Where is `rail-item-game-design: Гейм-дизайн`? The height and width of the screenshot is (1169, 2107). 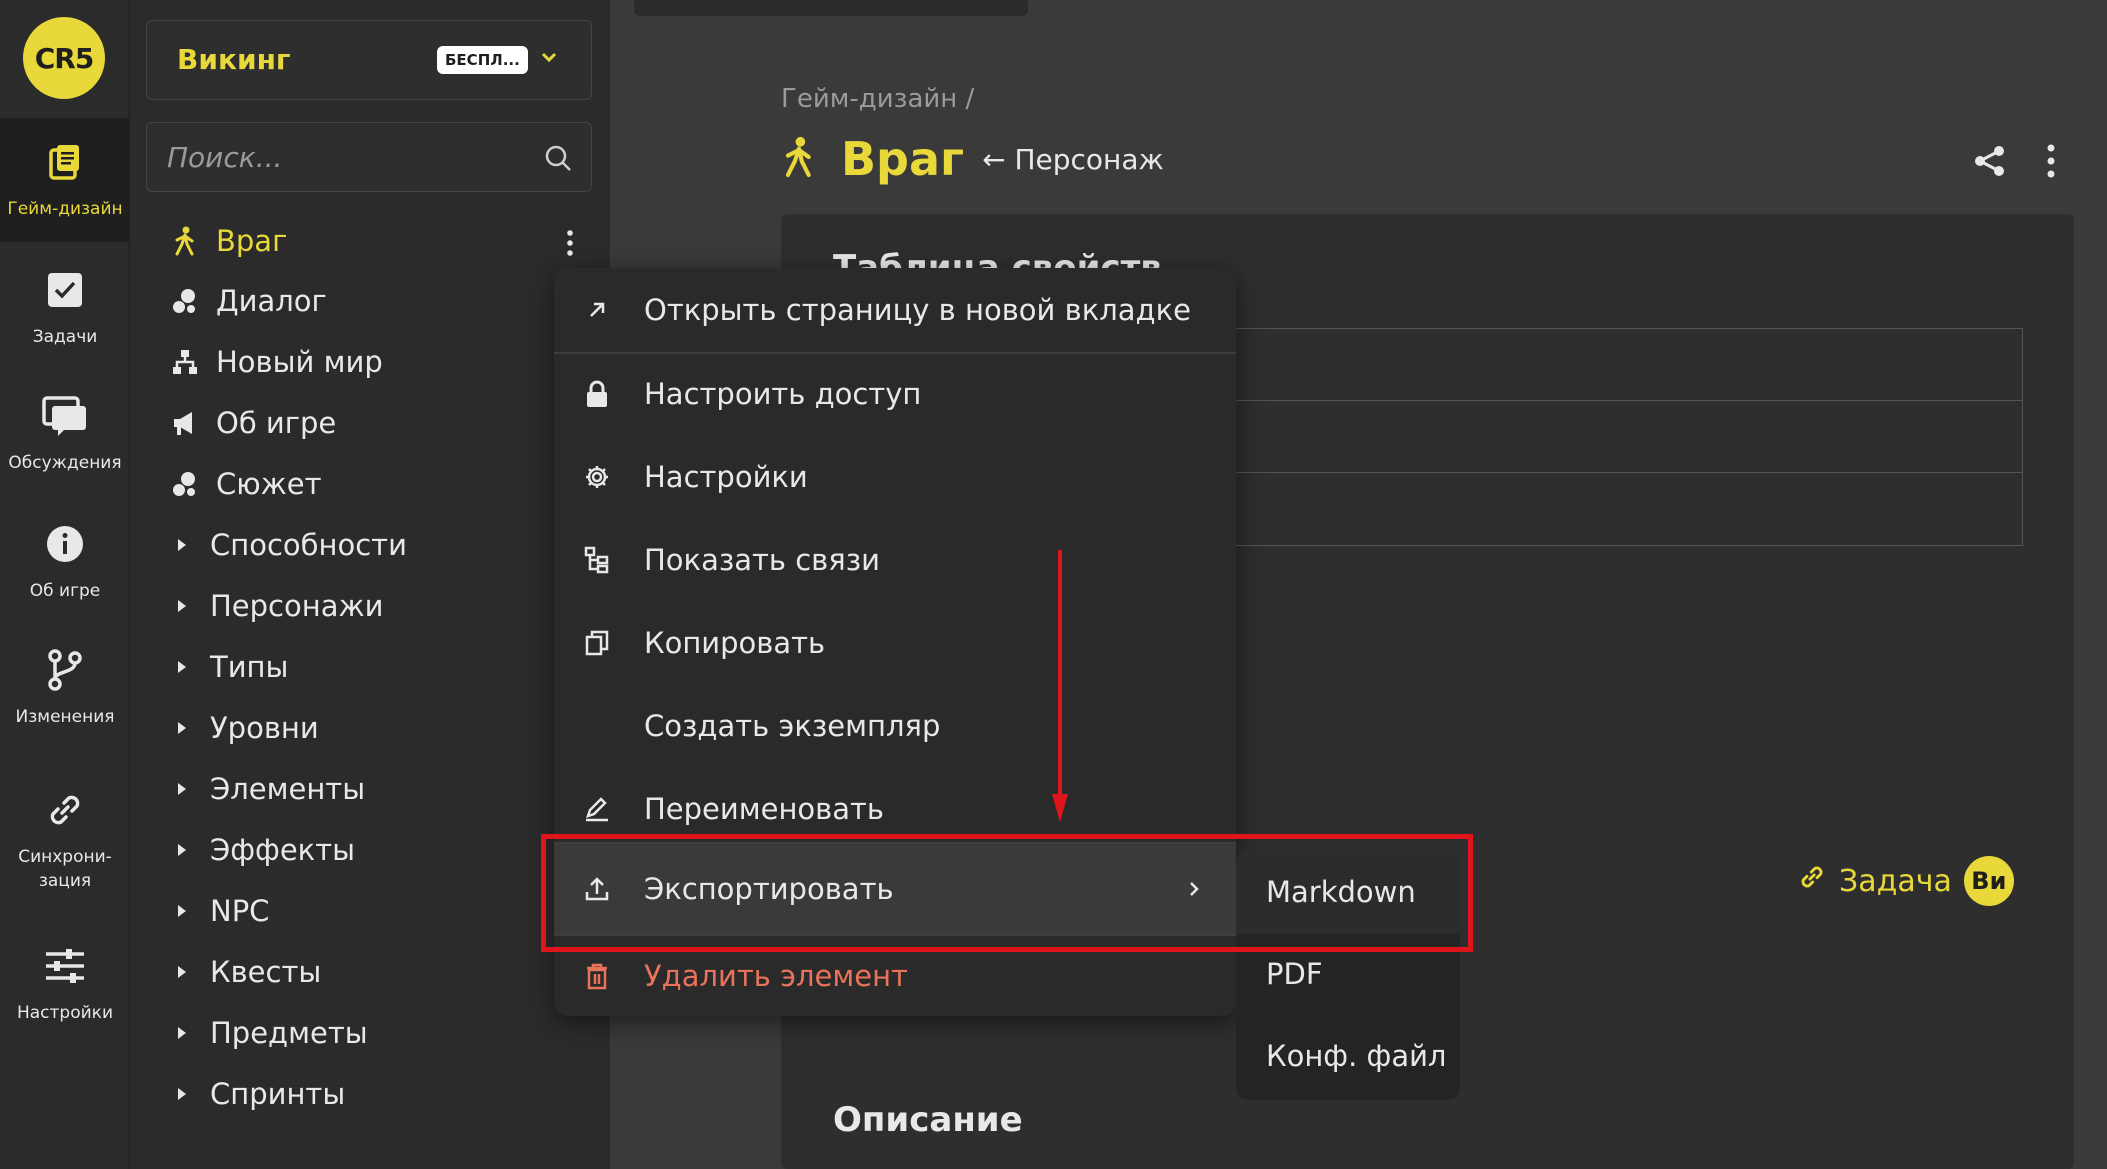 rail-item-game-design: Гейм-дизайн is located at coordinates (65, 180).